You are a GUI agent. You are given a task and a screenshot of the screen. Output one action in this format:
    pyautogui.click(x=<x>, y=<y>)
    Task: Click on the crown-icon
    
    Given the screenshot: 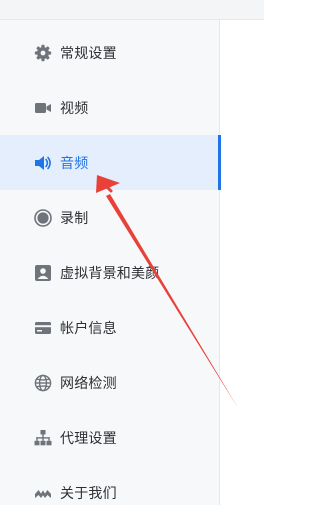 What is the action you would take?
    pyautogui.click(x=43, y=493)
    